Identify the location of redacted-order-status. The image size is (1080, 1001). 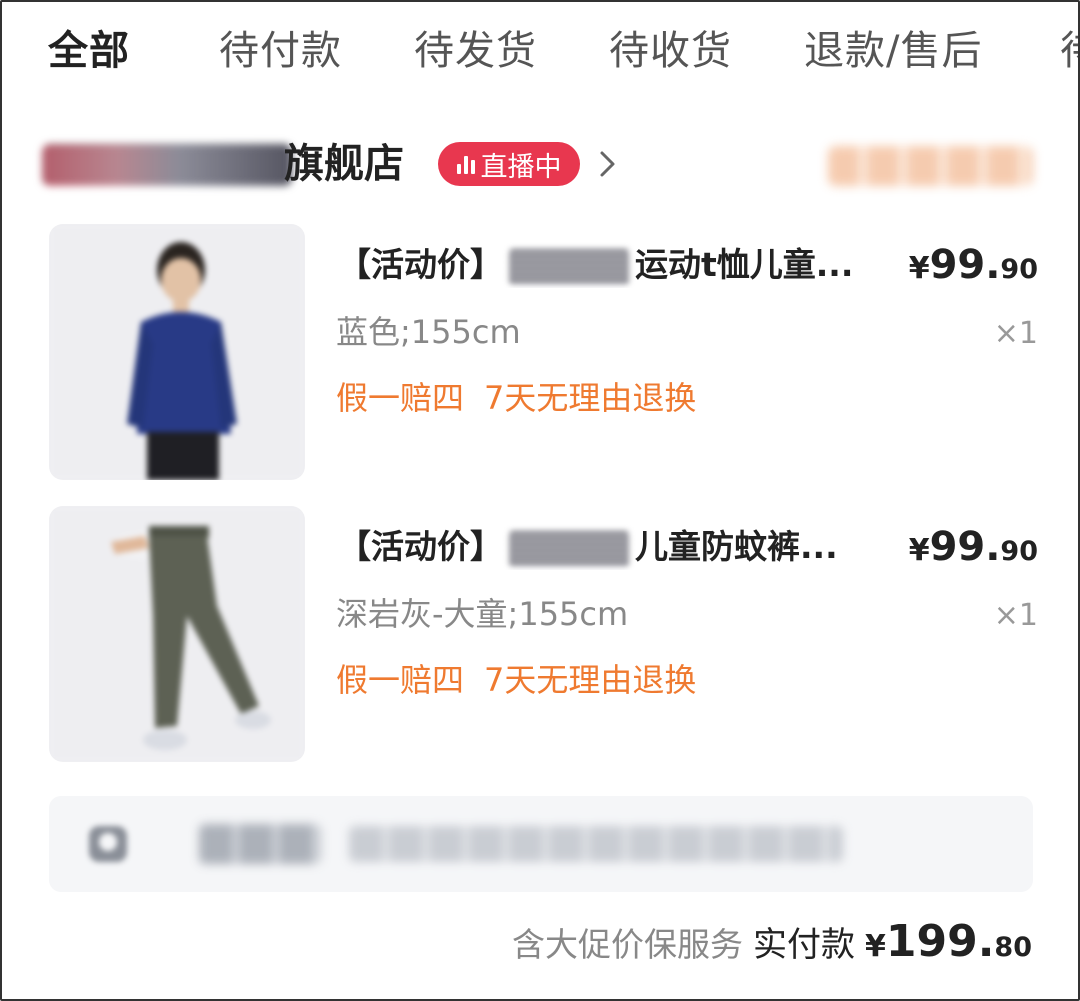
(930, 166).